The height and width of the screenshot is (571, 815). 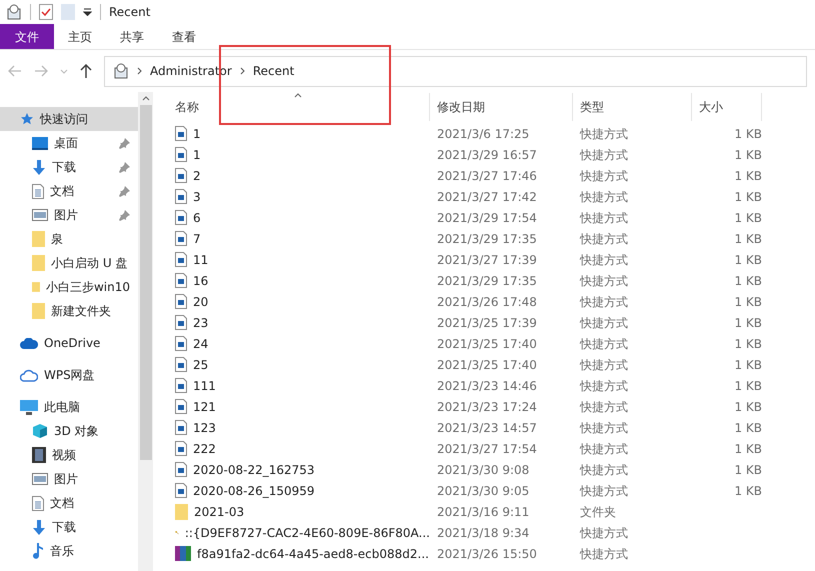 What do you see at coordinates (204, 385) in the screenshot?
I see `file-name: 111` at bounding box center [204, 385].